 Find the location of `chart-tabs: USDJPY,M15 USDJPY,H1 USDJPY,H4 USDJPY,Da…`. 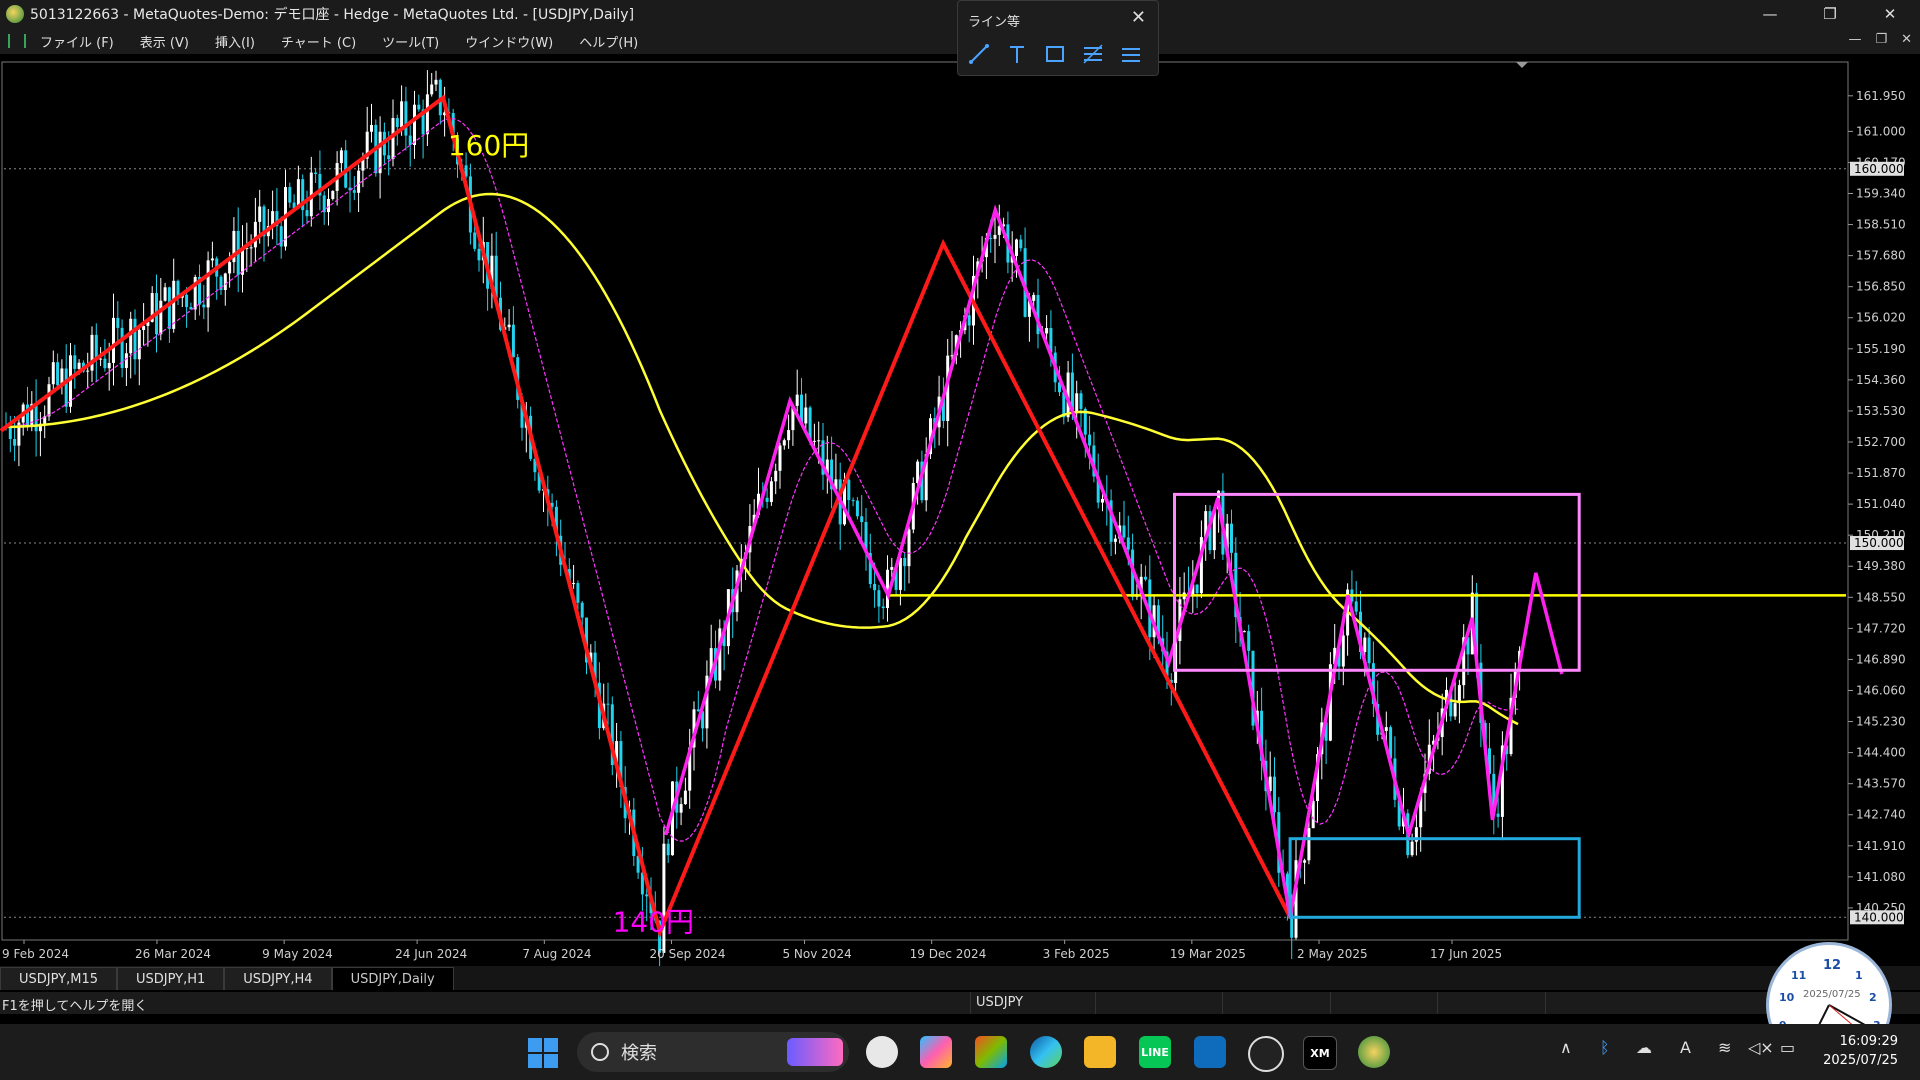

chart-tabs: USDJPY,M15 USDJPY,H1 USDJPY,H4 USDJPY,Da… is located at coordinates (960, 978).